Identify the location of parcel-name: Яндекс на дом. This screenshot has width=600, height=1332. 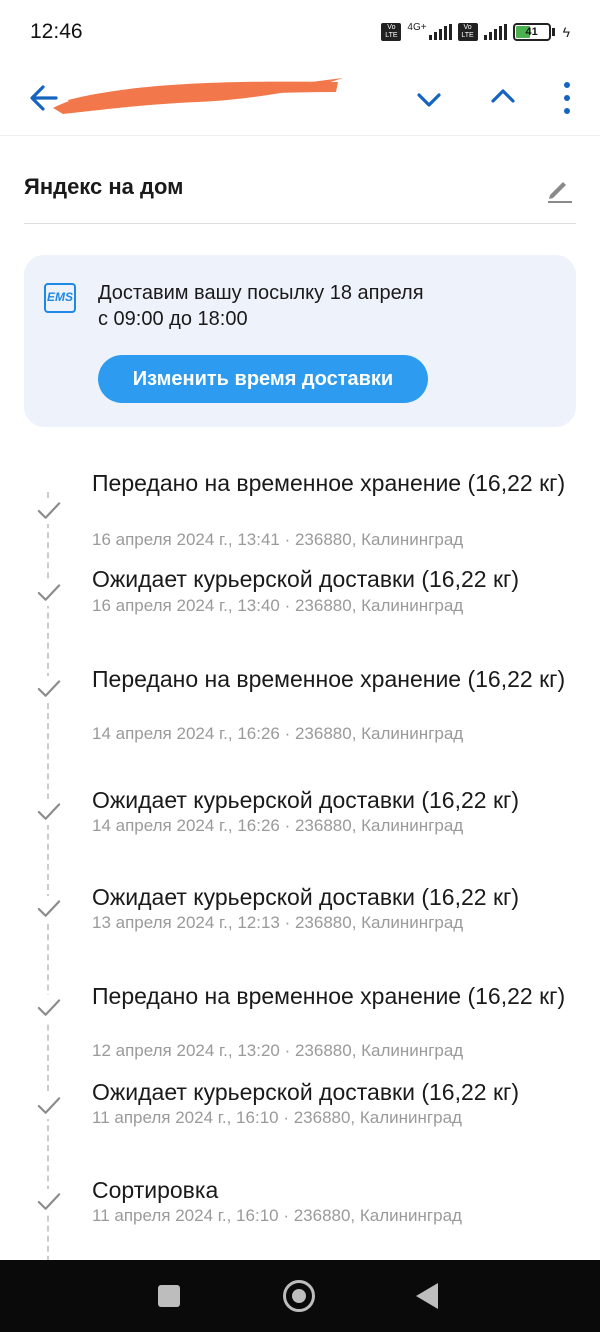
(104, 186).